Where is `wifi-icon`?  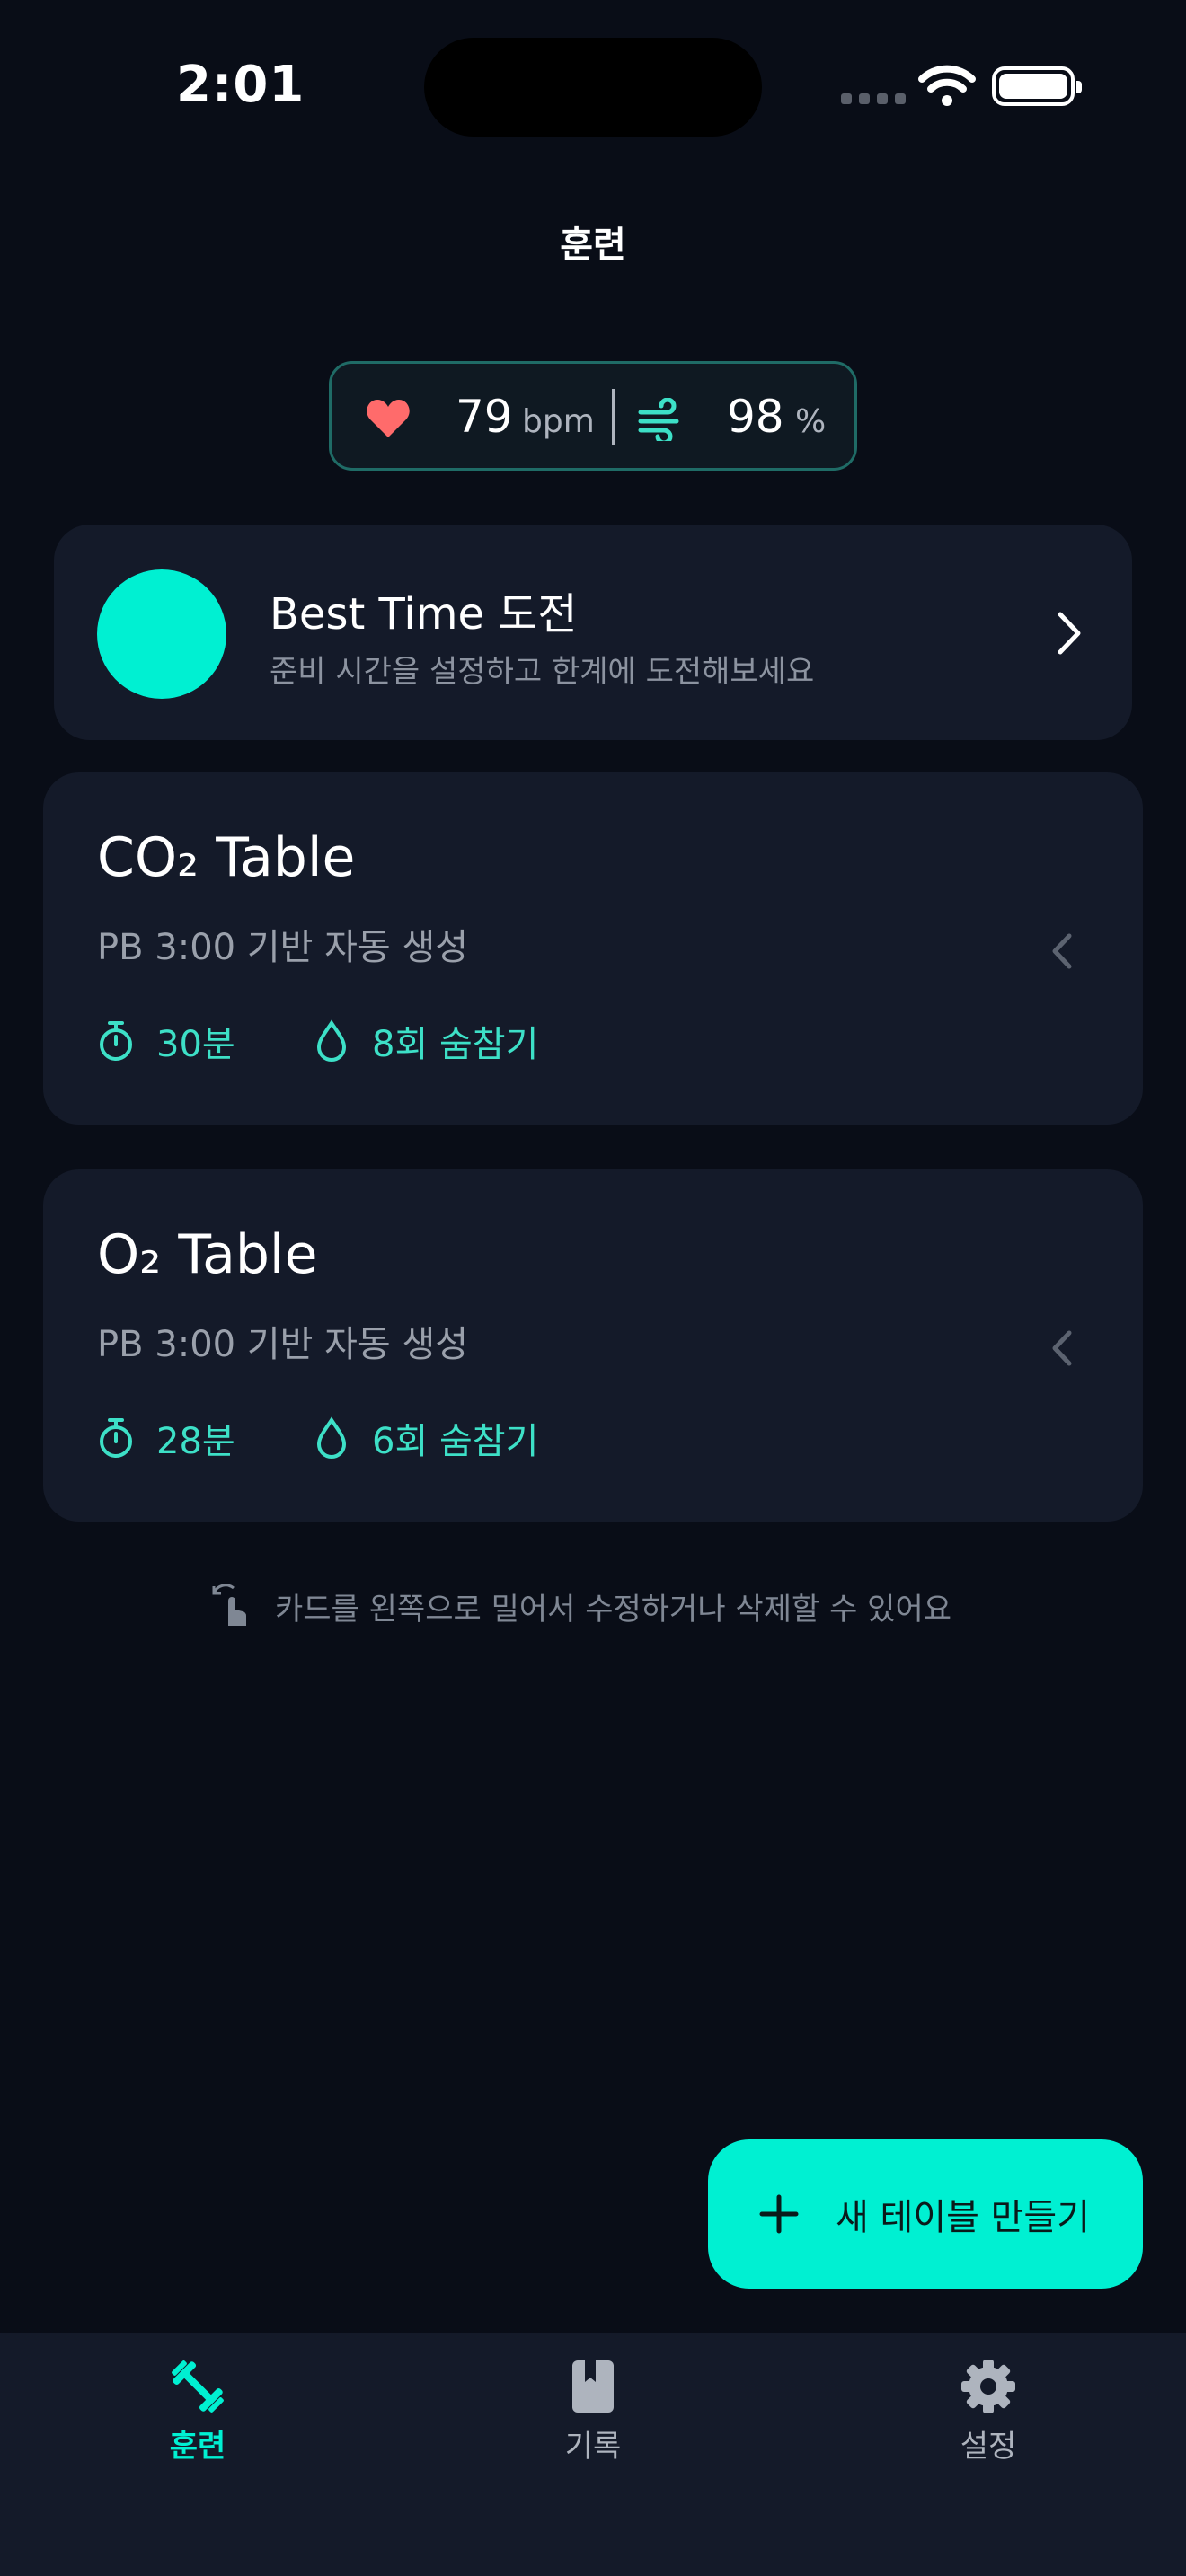
wifi-icon is located at coordinates (947, 85).